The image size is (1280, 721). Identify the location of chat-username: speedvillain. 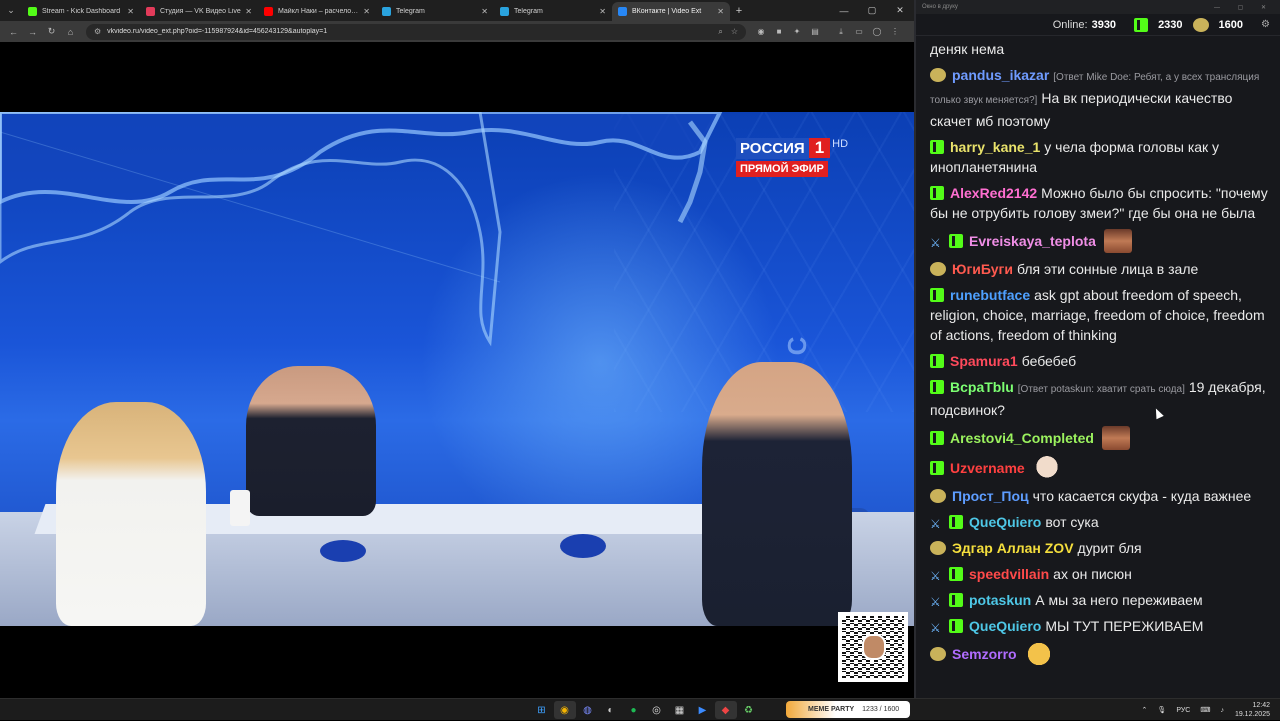
(1009, 574).